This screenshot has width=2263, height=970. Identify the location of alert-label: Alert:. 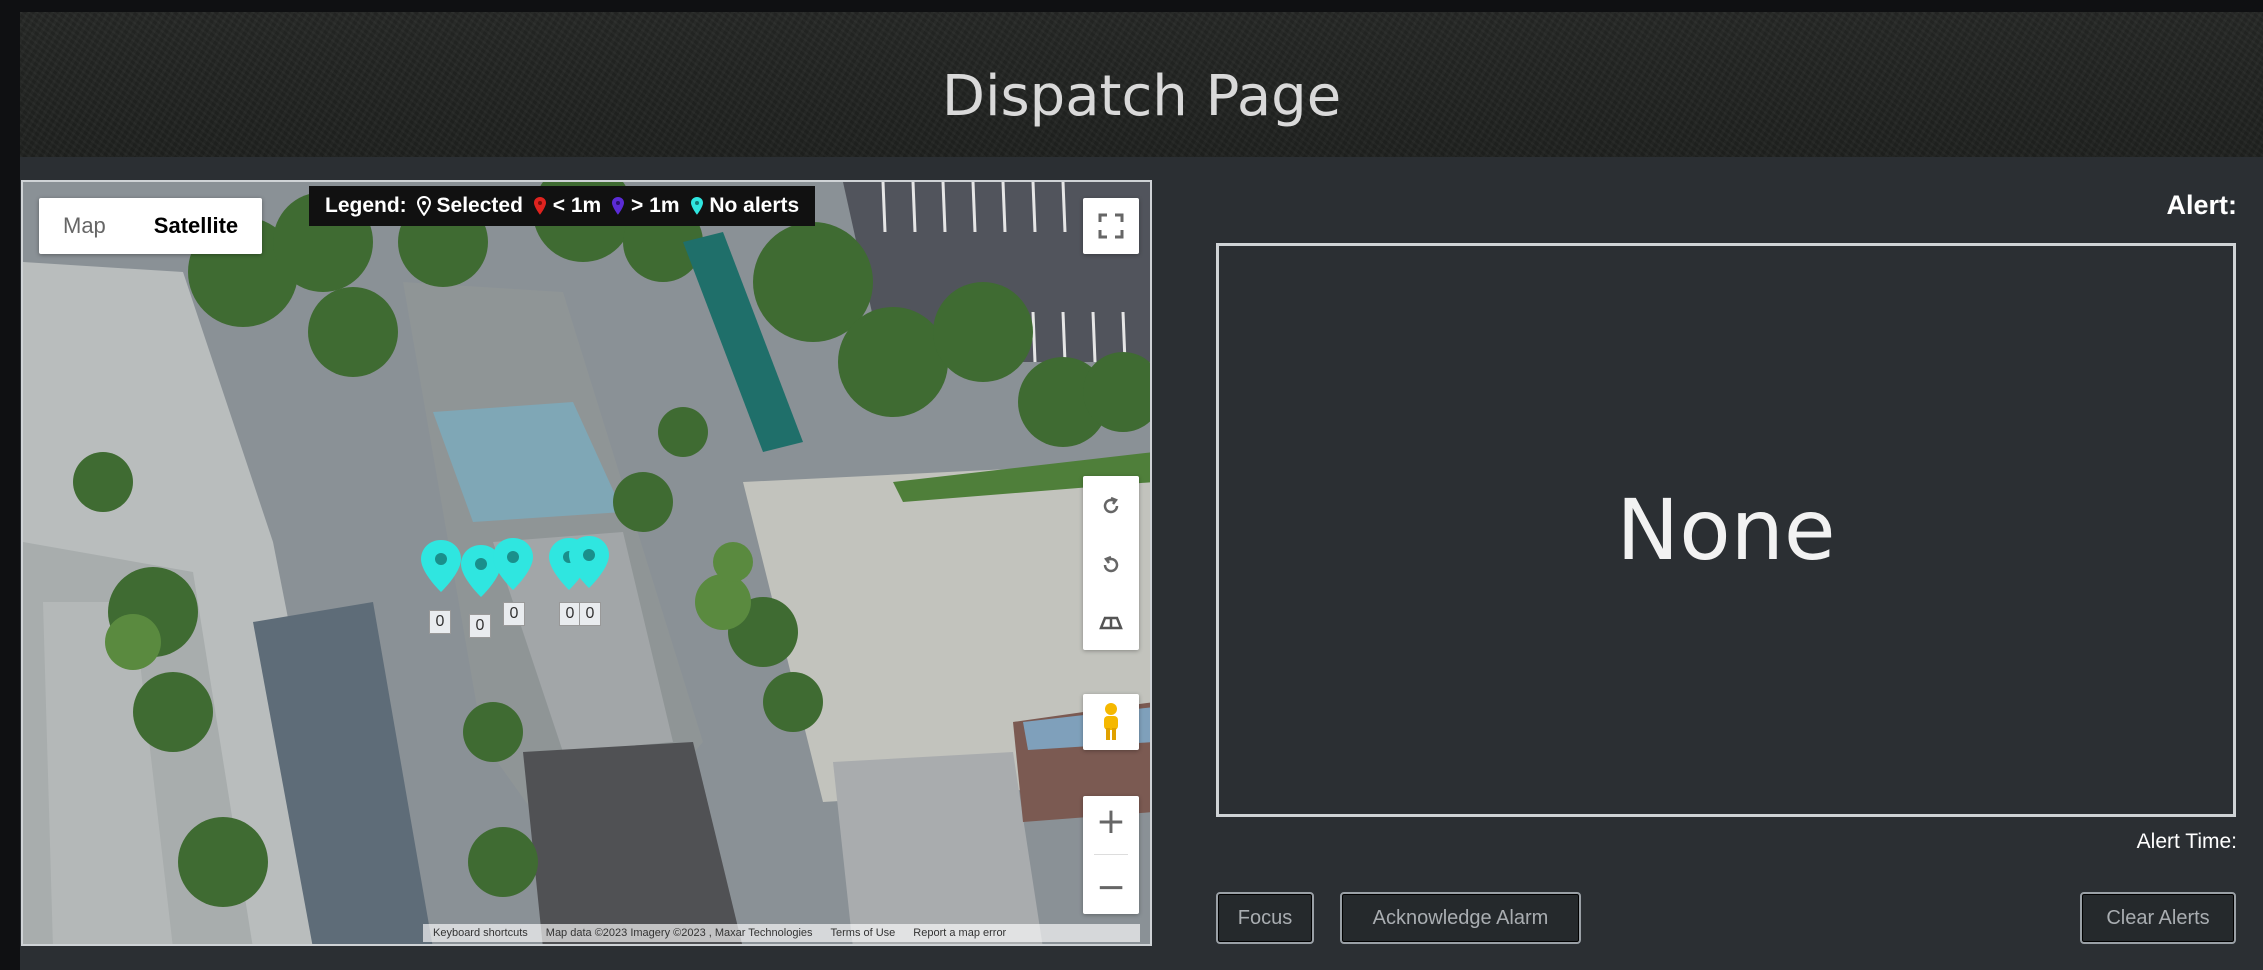
(2201, 205).